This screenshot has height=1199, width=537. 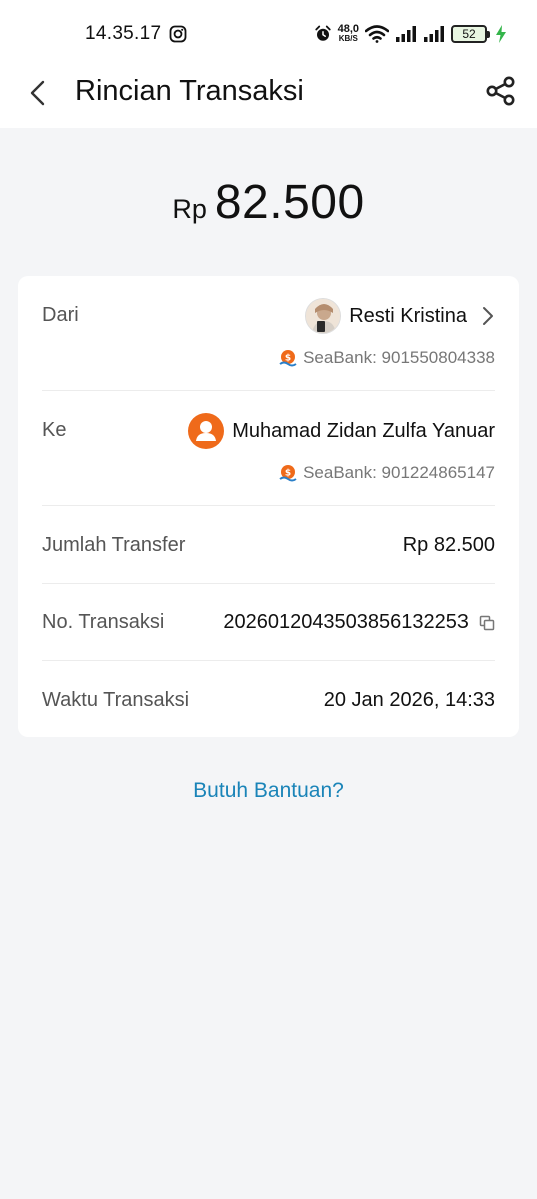 What do you see at coordinates (54, 430) in the screenshot?
I see `to-label: Ke` at bounding box center [54, 430].